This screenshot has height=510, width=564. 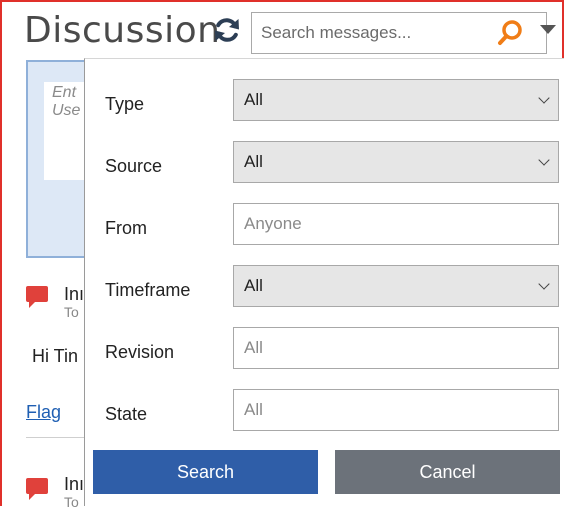 What do you see at coordinates (396, 224) in the screenshot?
I see `from-field` at bounding box center [396, 224].